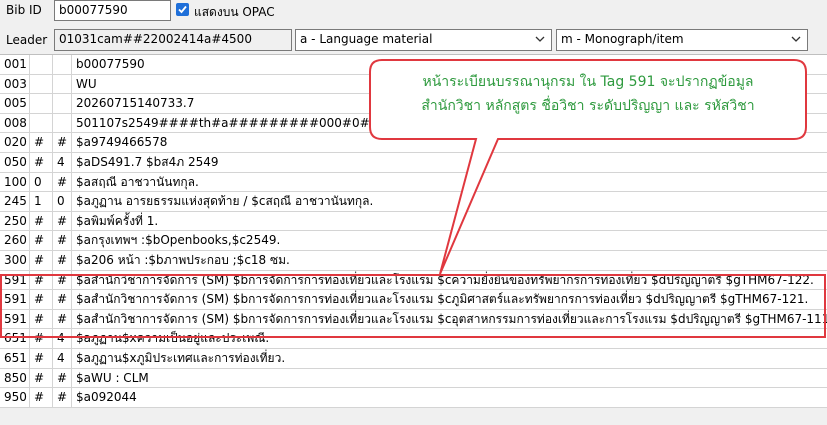 The width and height of the screenshot is (827, 425). What do you see at coordinates (449, 338) in the screenshot?
I see `marc-data-cell: $aภูฏาน$xความเป็นอยู่และประเพณี.` at bounding box center [449, 338].